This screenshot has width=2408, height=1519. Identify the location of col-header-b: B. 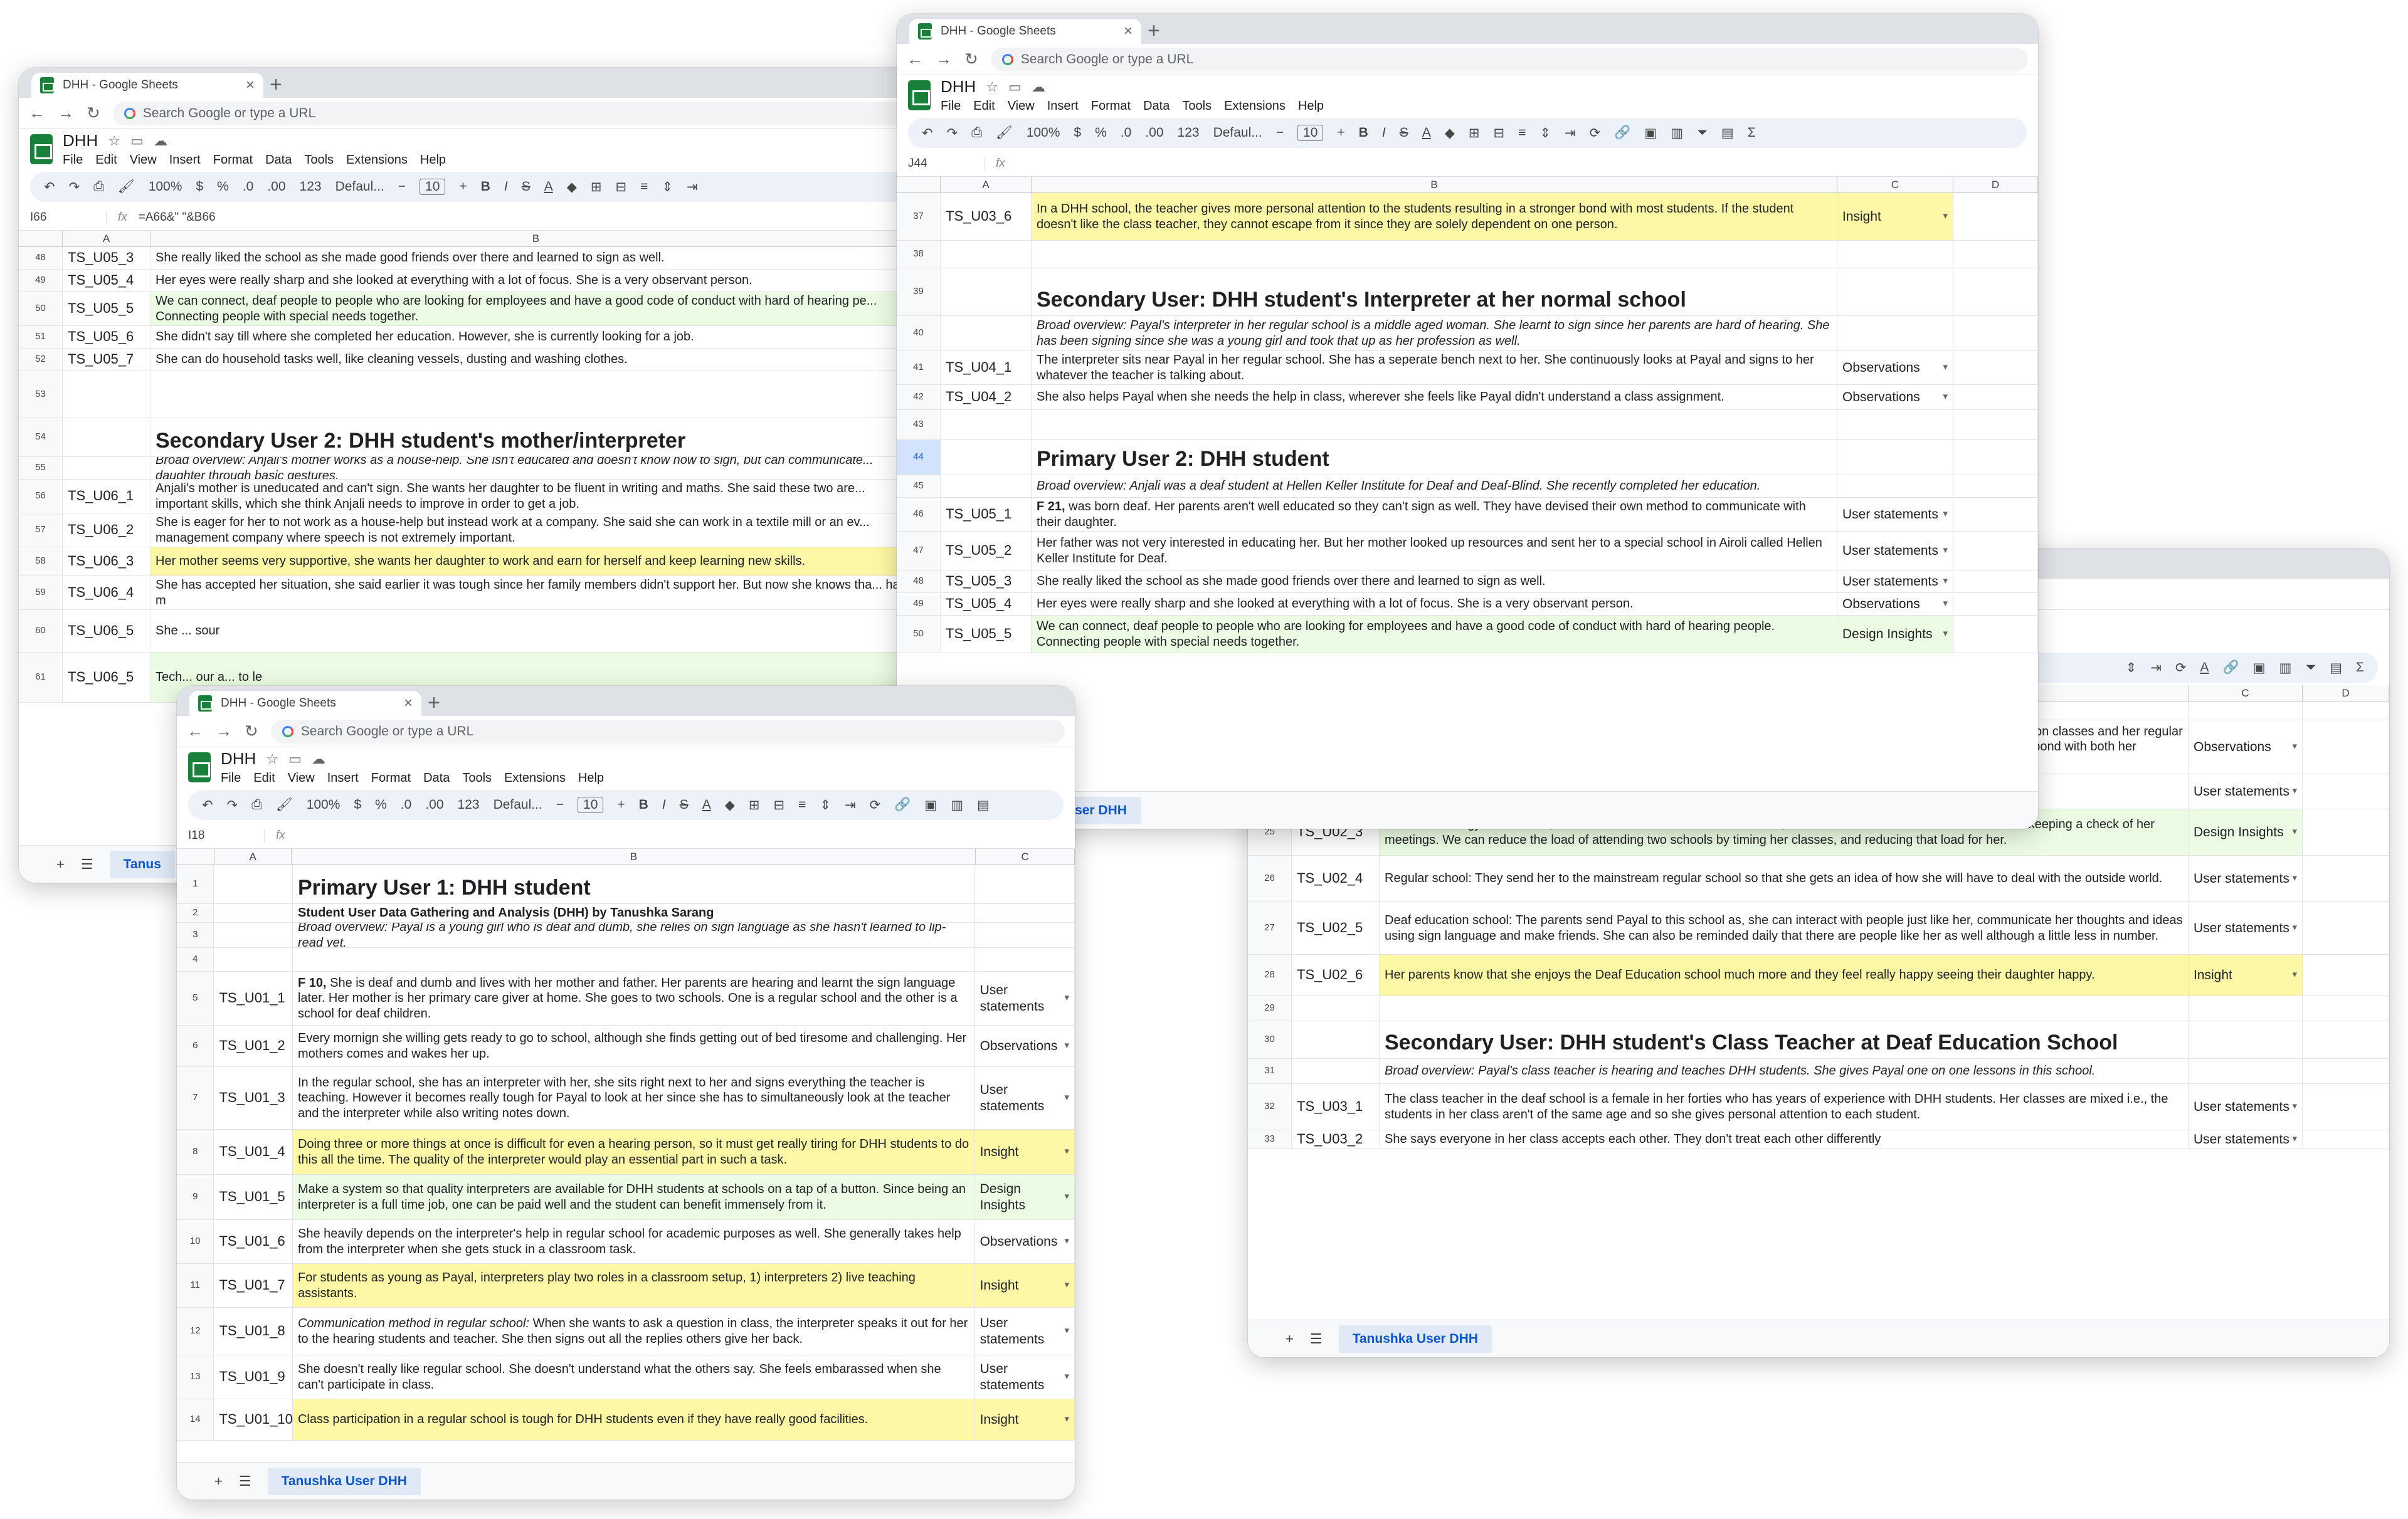
(1434, 184).